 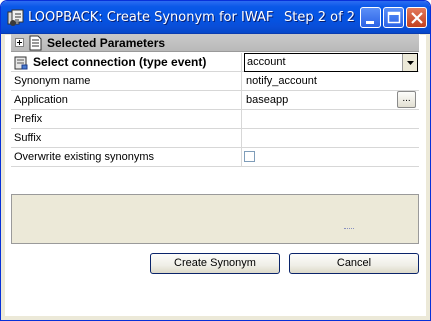 What do you see at coordinates (21, 63) in the screenshot?
I see `connection-icon` at bounding box center [21, 63].